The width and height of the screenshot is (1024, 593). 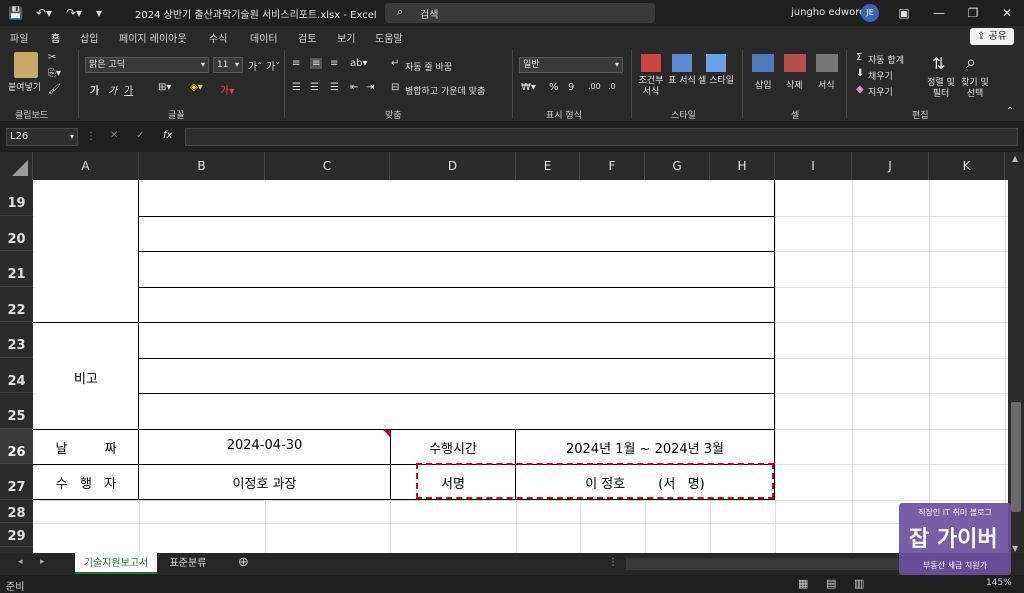 I want to click on format-cells-icon, so click(x=827, y=63).